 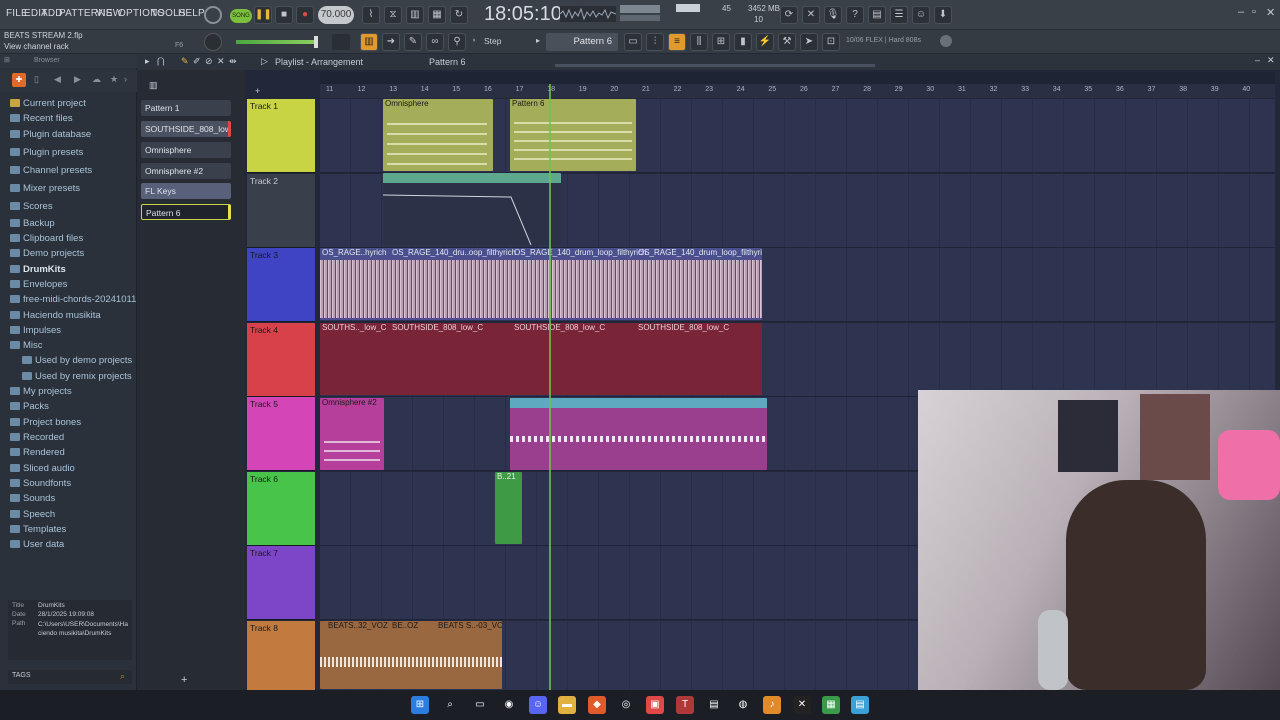 I want to click on browser-tree-icon: ⊞, so click(x=721, y=42).